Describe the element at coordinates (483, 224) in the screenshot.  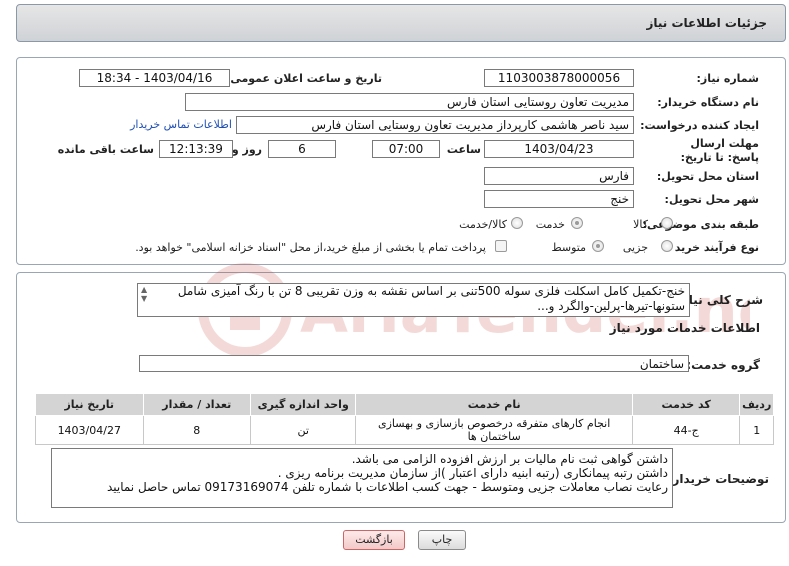
I see `category-option-goods-service: کالا/خدمت` at that location.